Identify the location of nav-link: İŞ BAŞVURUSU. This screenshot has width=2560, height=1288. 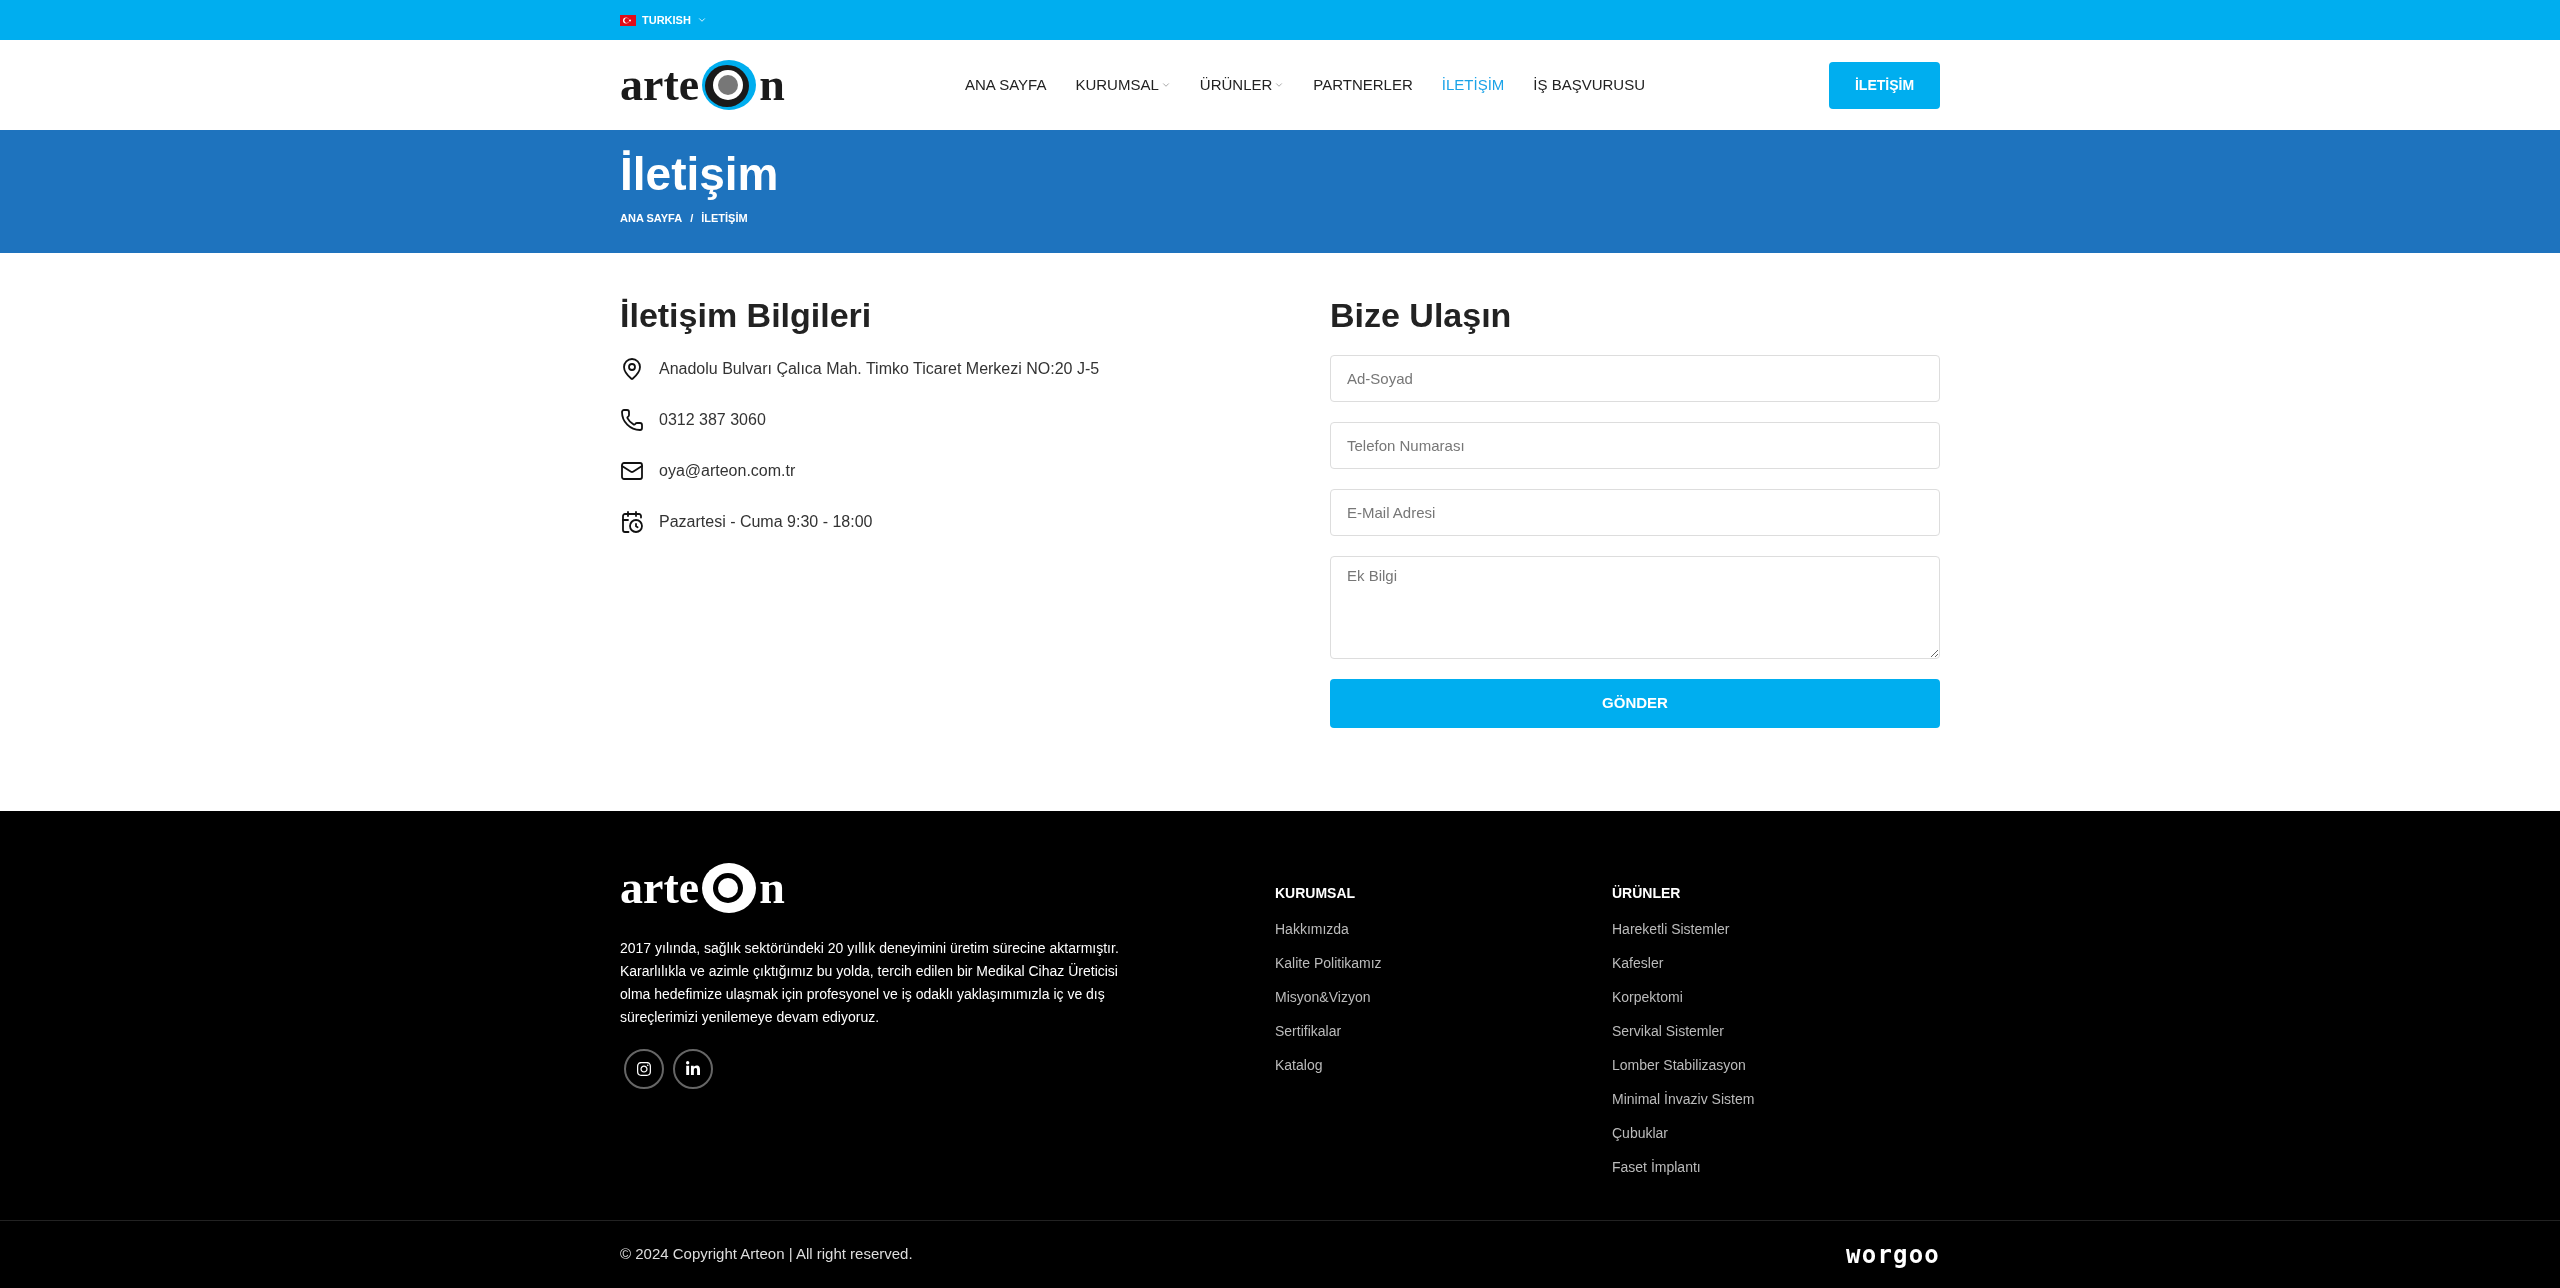
(1589, 85).